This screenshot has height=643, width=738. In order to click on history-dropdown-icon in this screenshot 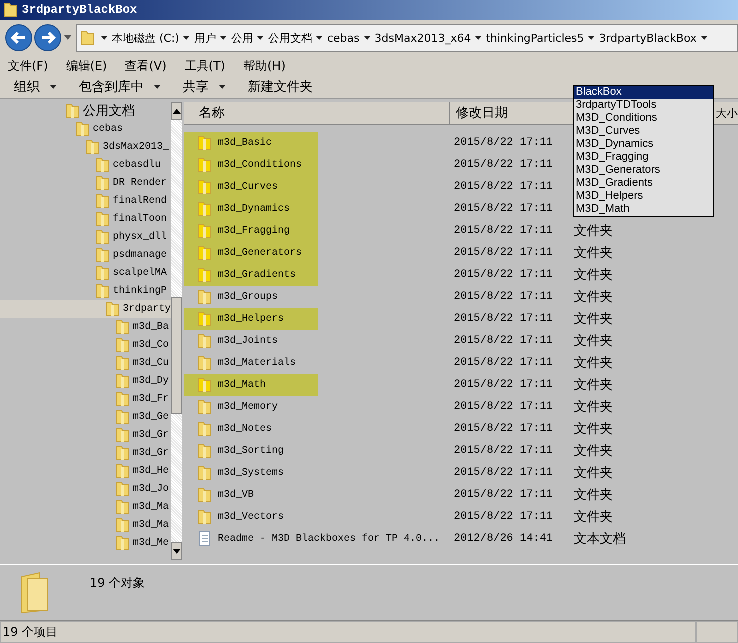, I will do `click(68, 38)`.